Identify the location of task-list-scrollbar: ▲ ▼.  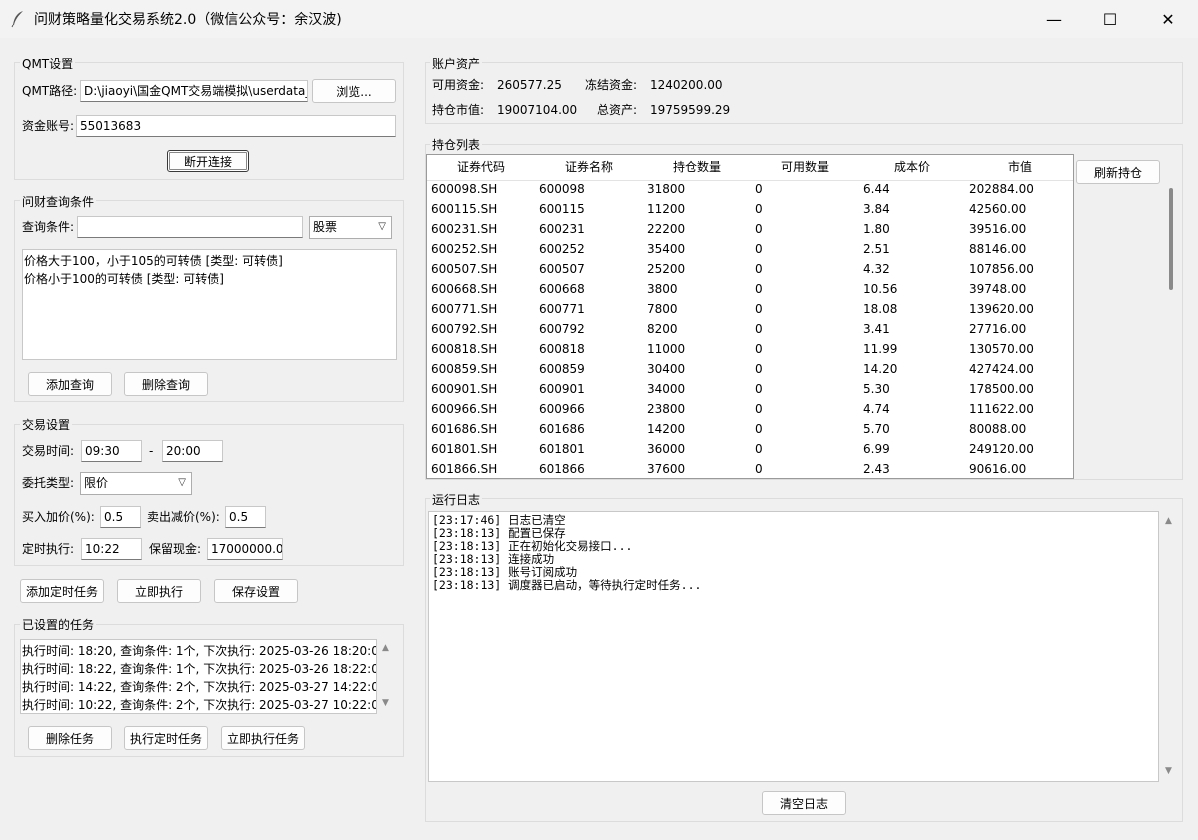
(387, 676).